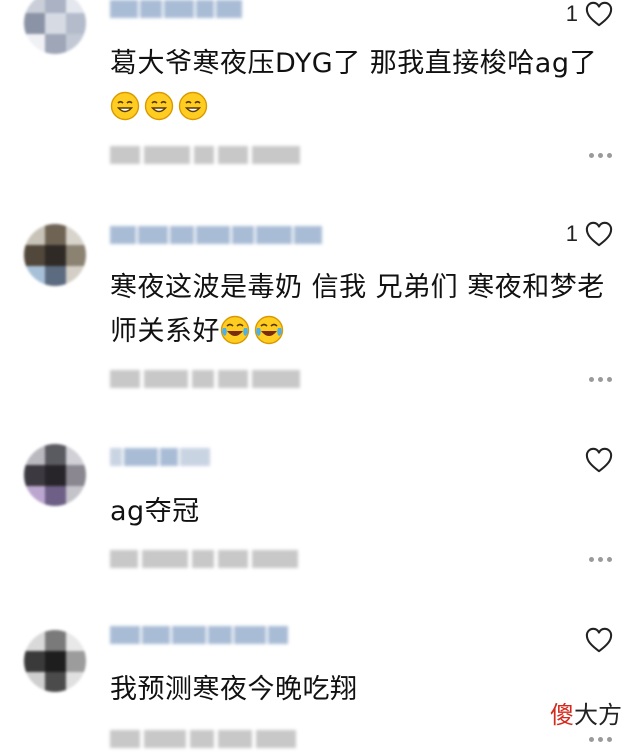 The width and height of the screenshot is (640, 754). What do you see at coordinates (360, 86) in the screenshot?
I see `comment-text: 葛大爷寒夜压DYG了 那我直接梭哈ag了` at bounding box center [360, 86].